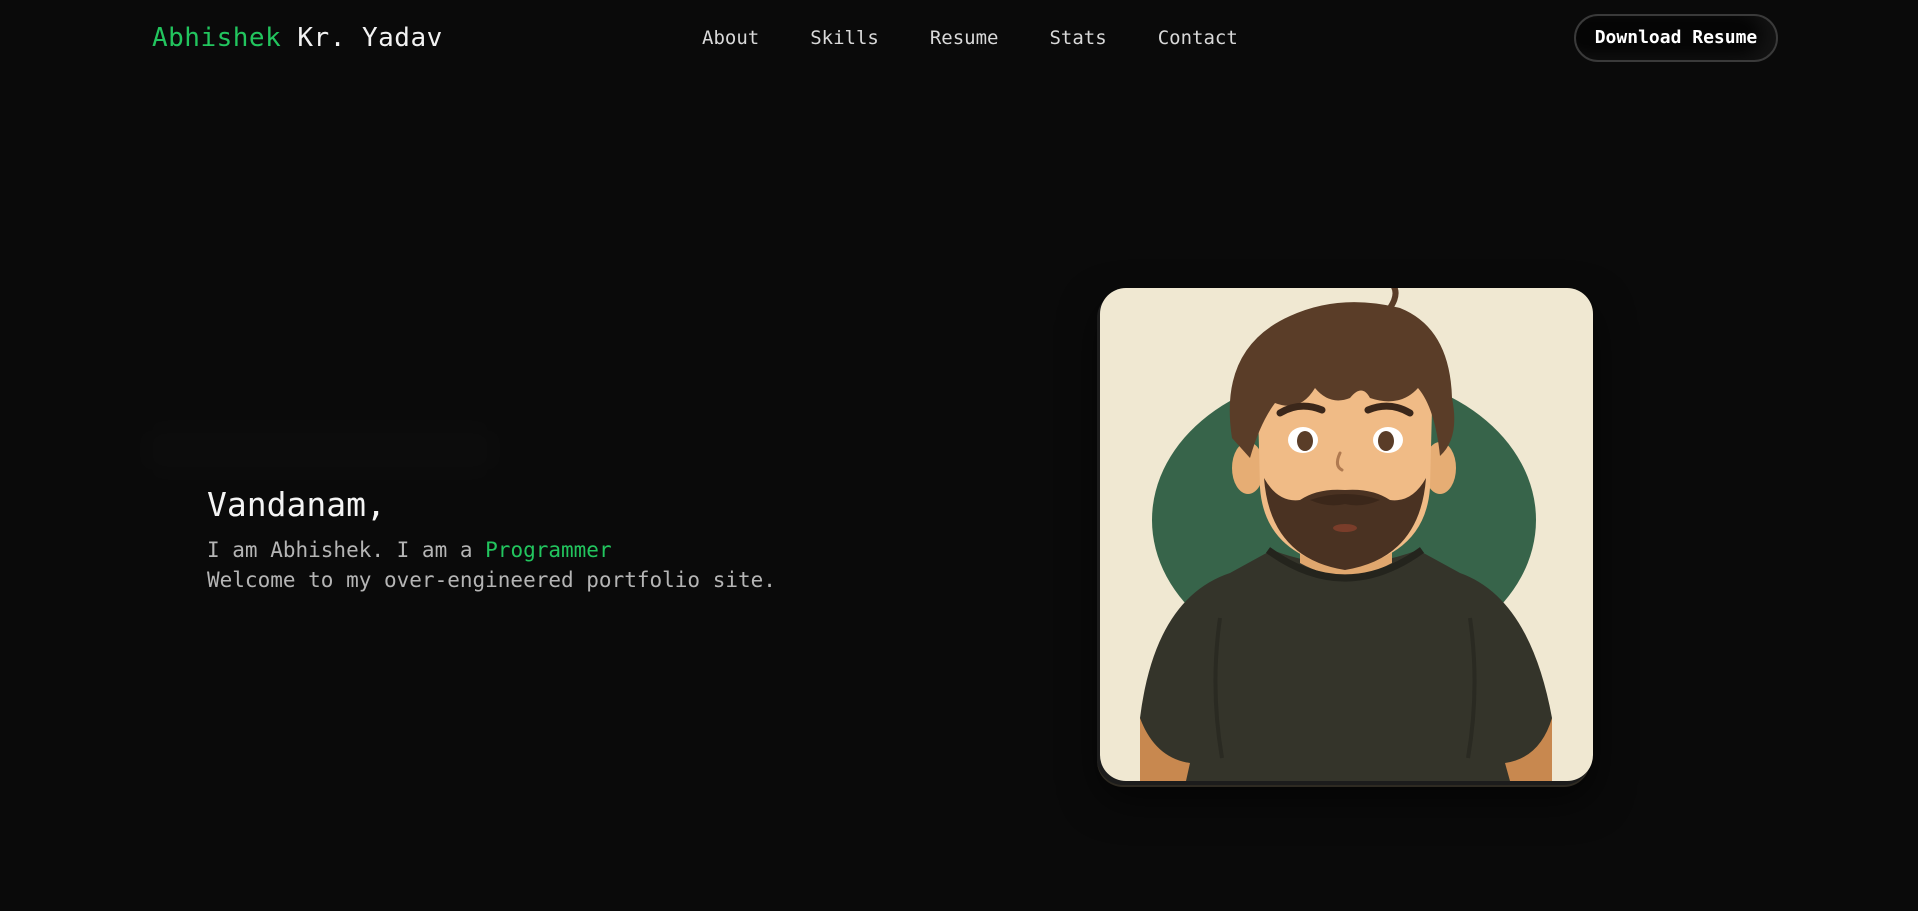 This screenshot has height=911, width=1918. What do you see at coordinates (370, 38) in the screenshot?
I see `brand-last-name: Kr. Yadav` at bounding box center [370, 38].